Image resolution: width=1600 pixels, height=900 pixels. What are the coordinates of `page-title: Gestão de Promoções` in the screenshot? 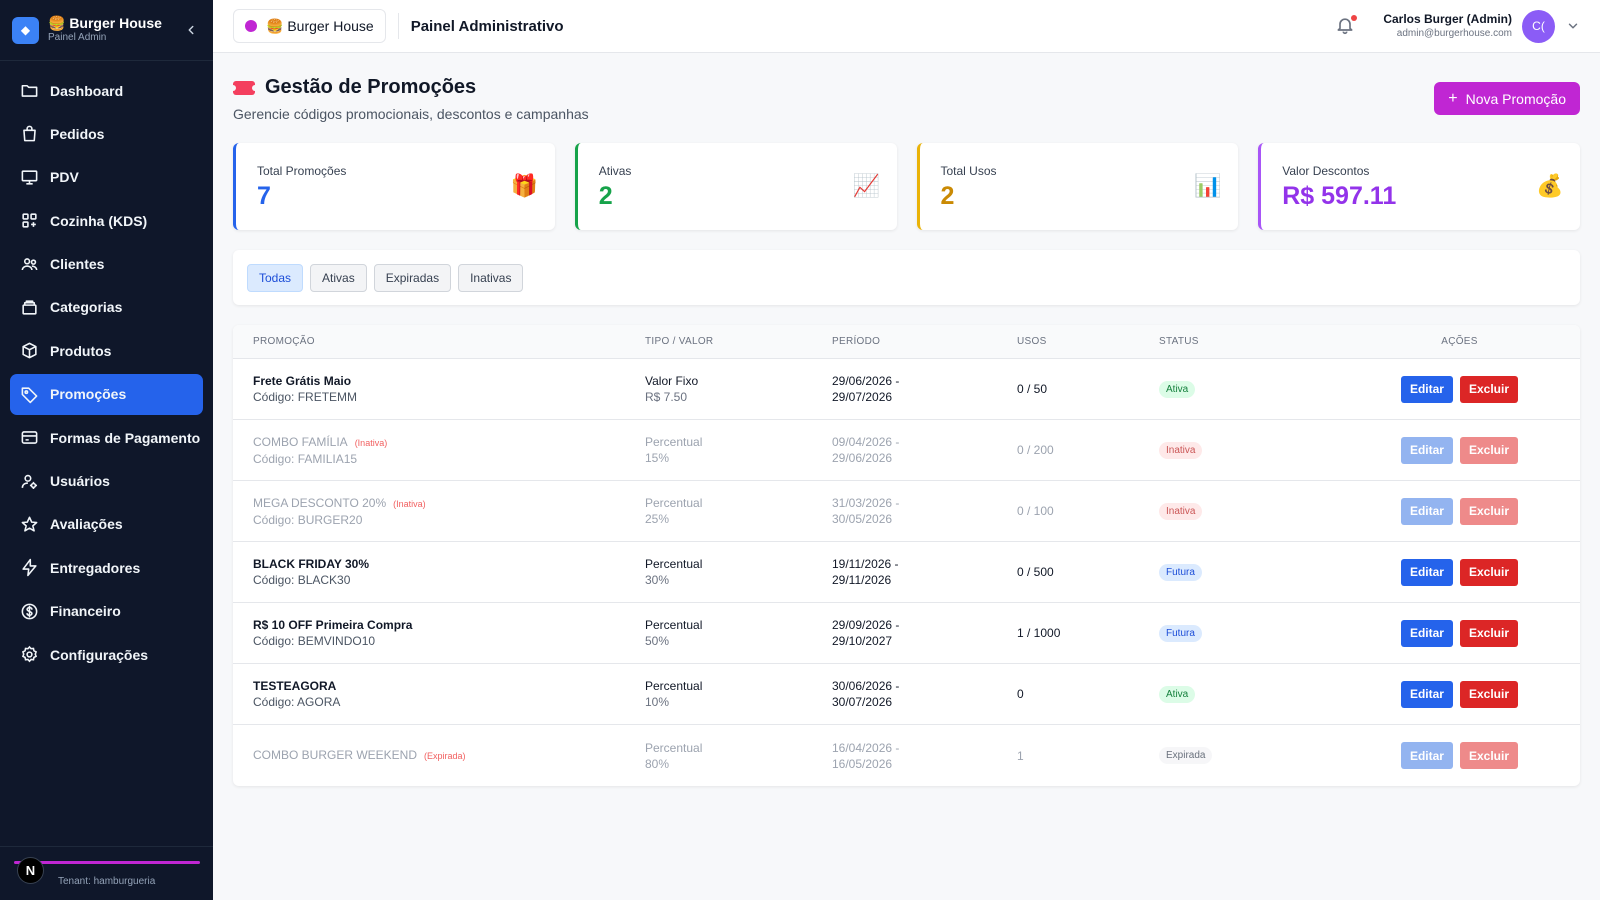 It's located at (353, 87).